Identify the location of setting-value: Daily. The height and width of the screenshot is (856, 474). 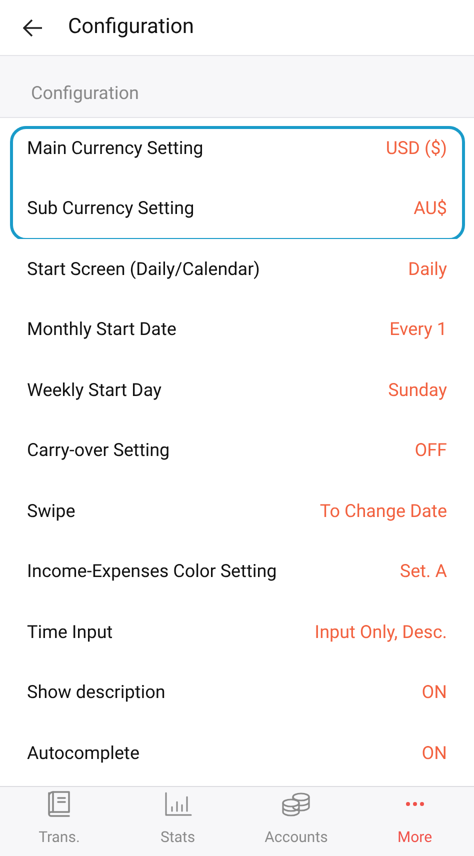
(427, 270).